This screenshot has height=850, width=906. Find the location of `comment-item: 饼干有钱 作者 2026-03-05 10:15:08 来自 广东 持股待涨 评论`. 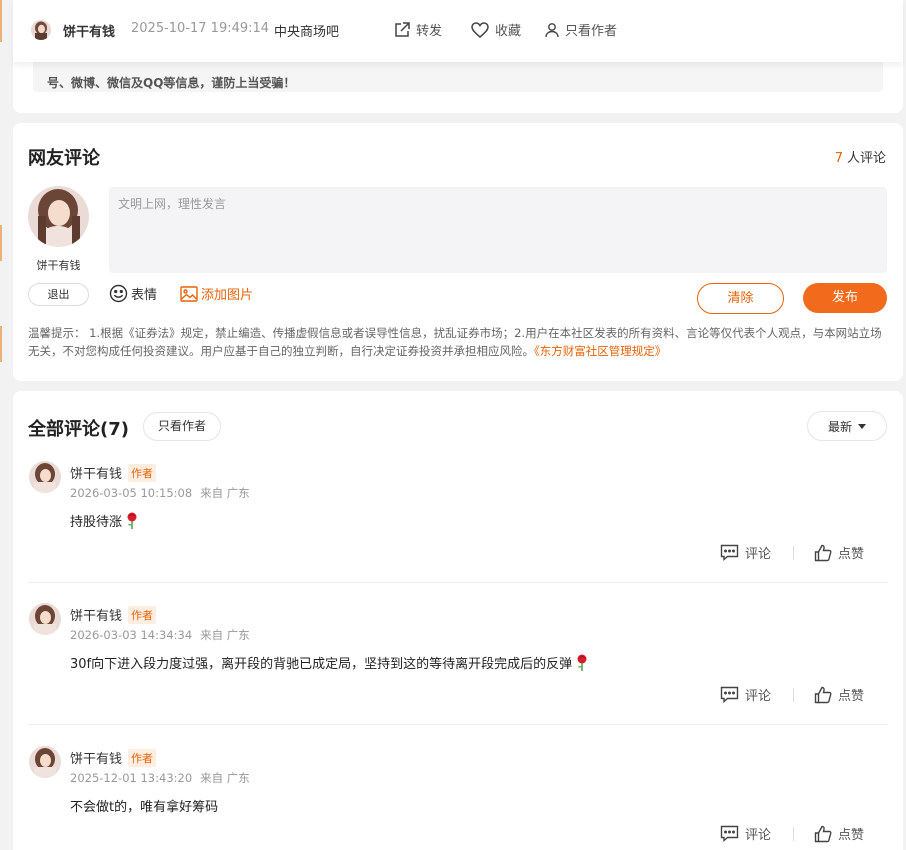

comment-item: 饼干有钱 作者 2026-03-05 10:15:08 来自 广东 持股待涨 评论 is located at coordinates (458, 522).